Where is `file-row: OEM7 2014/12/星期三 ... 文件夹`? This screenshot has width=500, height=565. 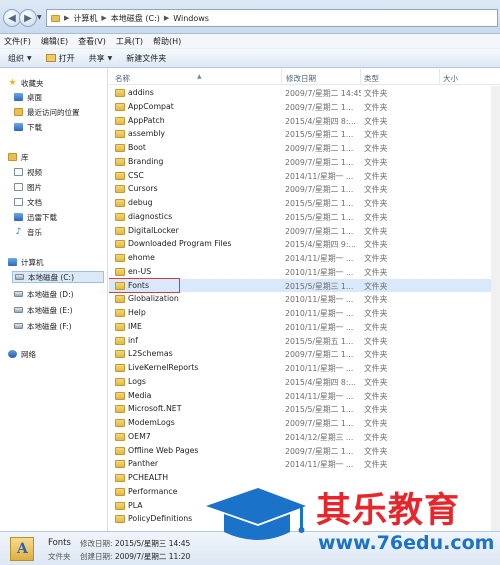 file-row: OEM7 2014/12/星期三 ... 文件夹 is located at coordinates (301, 437).